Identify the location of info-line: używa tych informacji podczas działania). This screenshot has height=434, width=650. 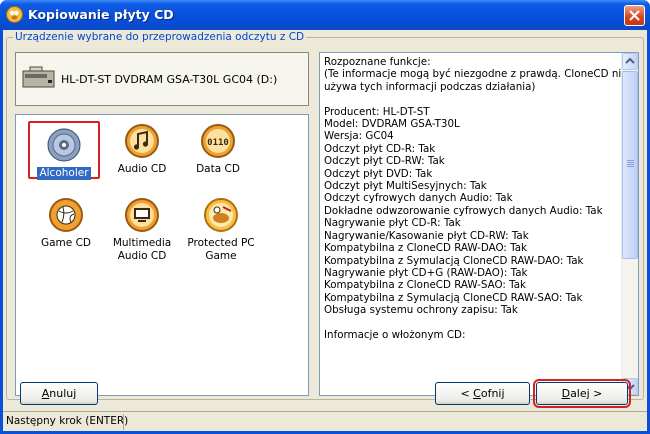
(430, 86).